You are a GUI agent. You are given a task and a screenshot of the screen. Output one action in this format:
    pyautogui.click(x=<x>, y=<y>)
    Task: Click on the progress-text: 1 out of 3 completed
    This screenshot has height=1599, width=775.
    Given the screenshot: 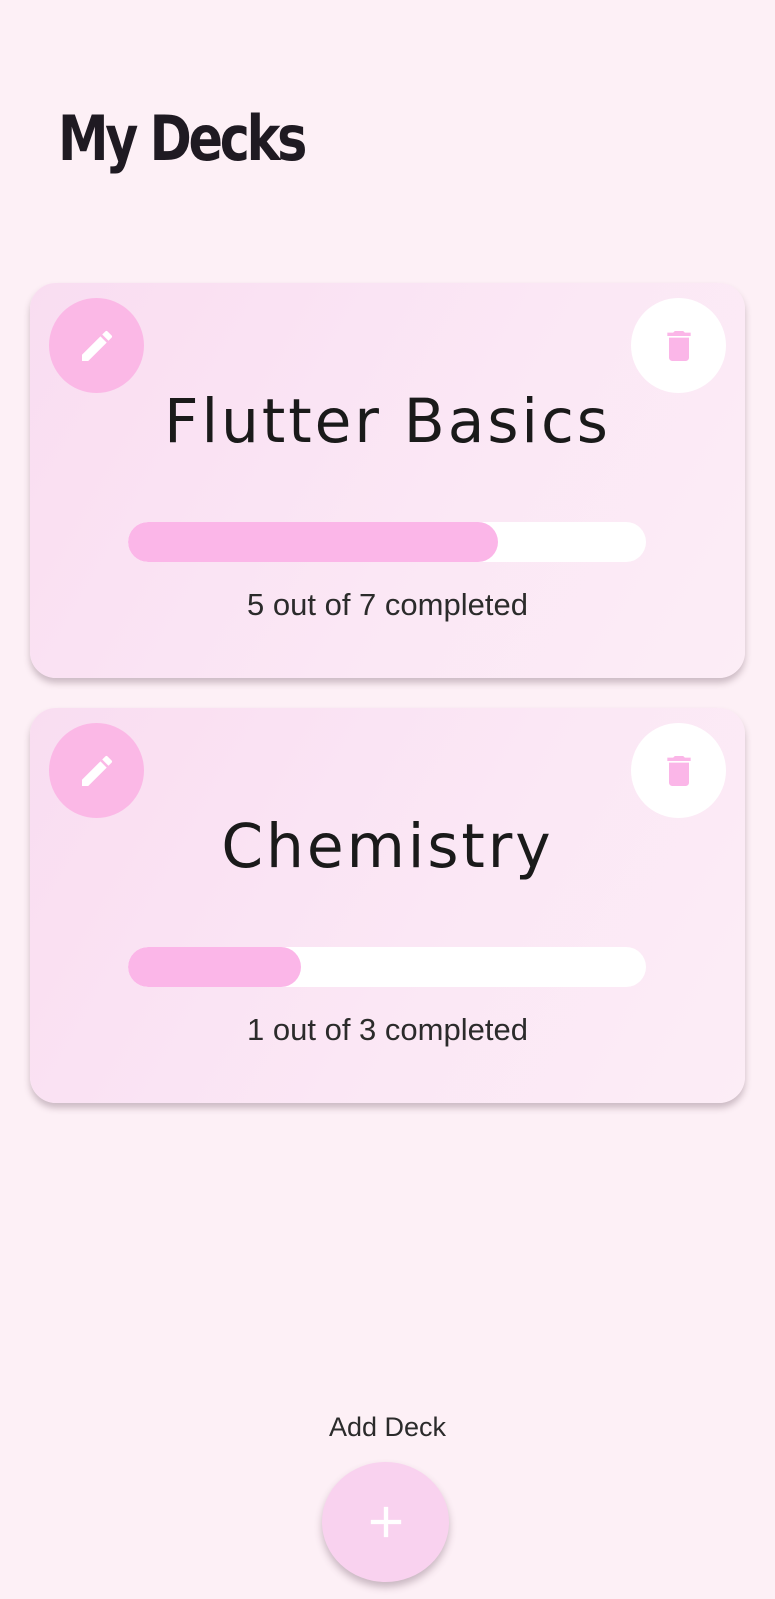 What is the action you would take?
    pyautogui.click(x=387, y=1029)
    